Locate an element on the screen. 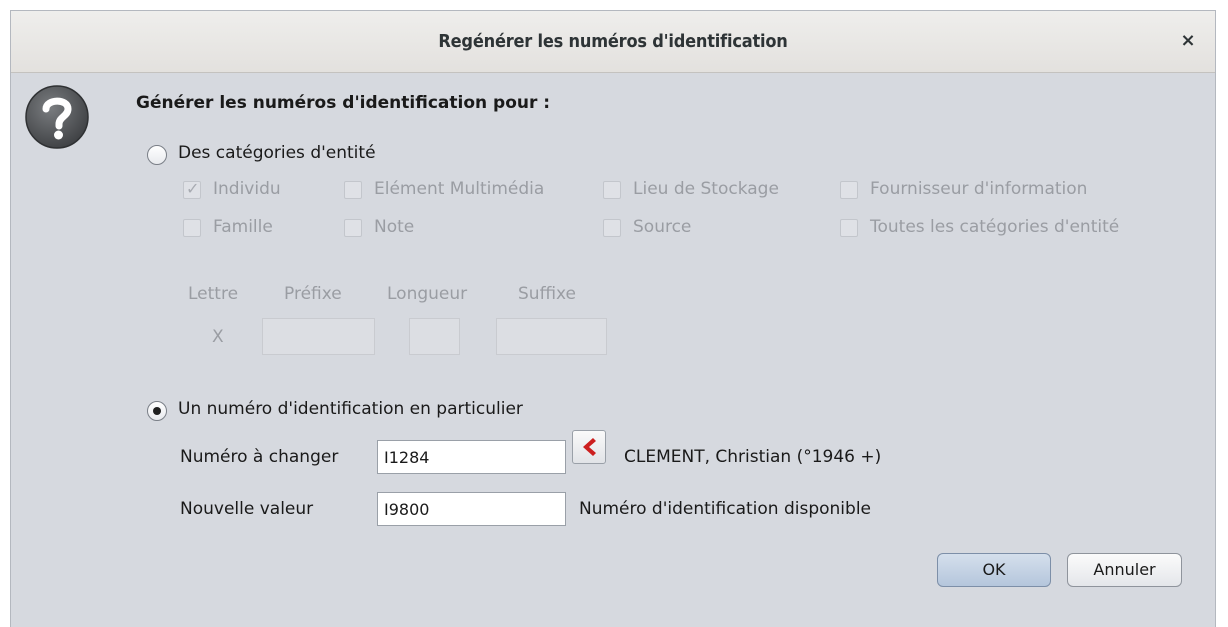 The width and height of the screenshot is (1228, 627). entity-description: CLEMENT, Christian (°1946 +) is located at coordinates (753, 457).